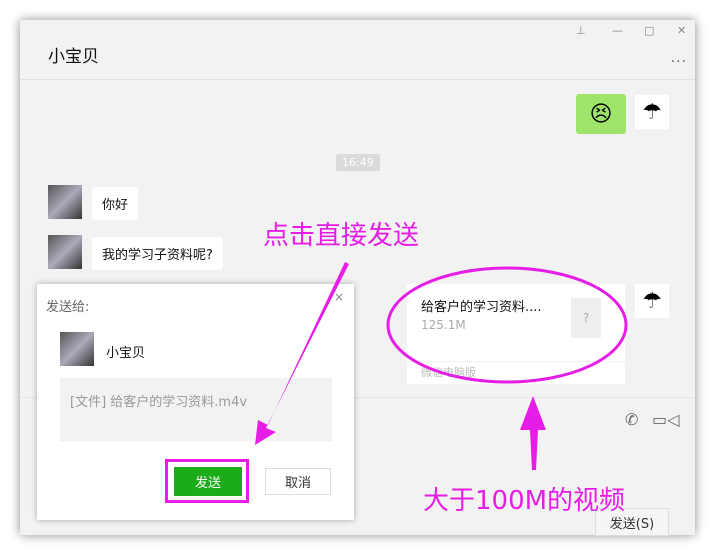 The width and height of the screenshot is (715, 556). What do you see at coordinates (302, 353) in the screenshot?
I see `arrow-to-send` at bounding box center [302, 353].